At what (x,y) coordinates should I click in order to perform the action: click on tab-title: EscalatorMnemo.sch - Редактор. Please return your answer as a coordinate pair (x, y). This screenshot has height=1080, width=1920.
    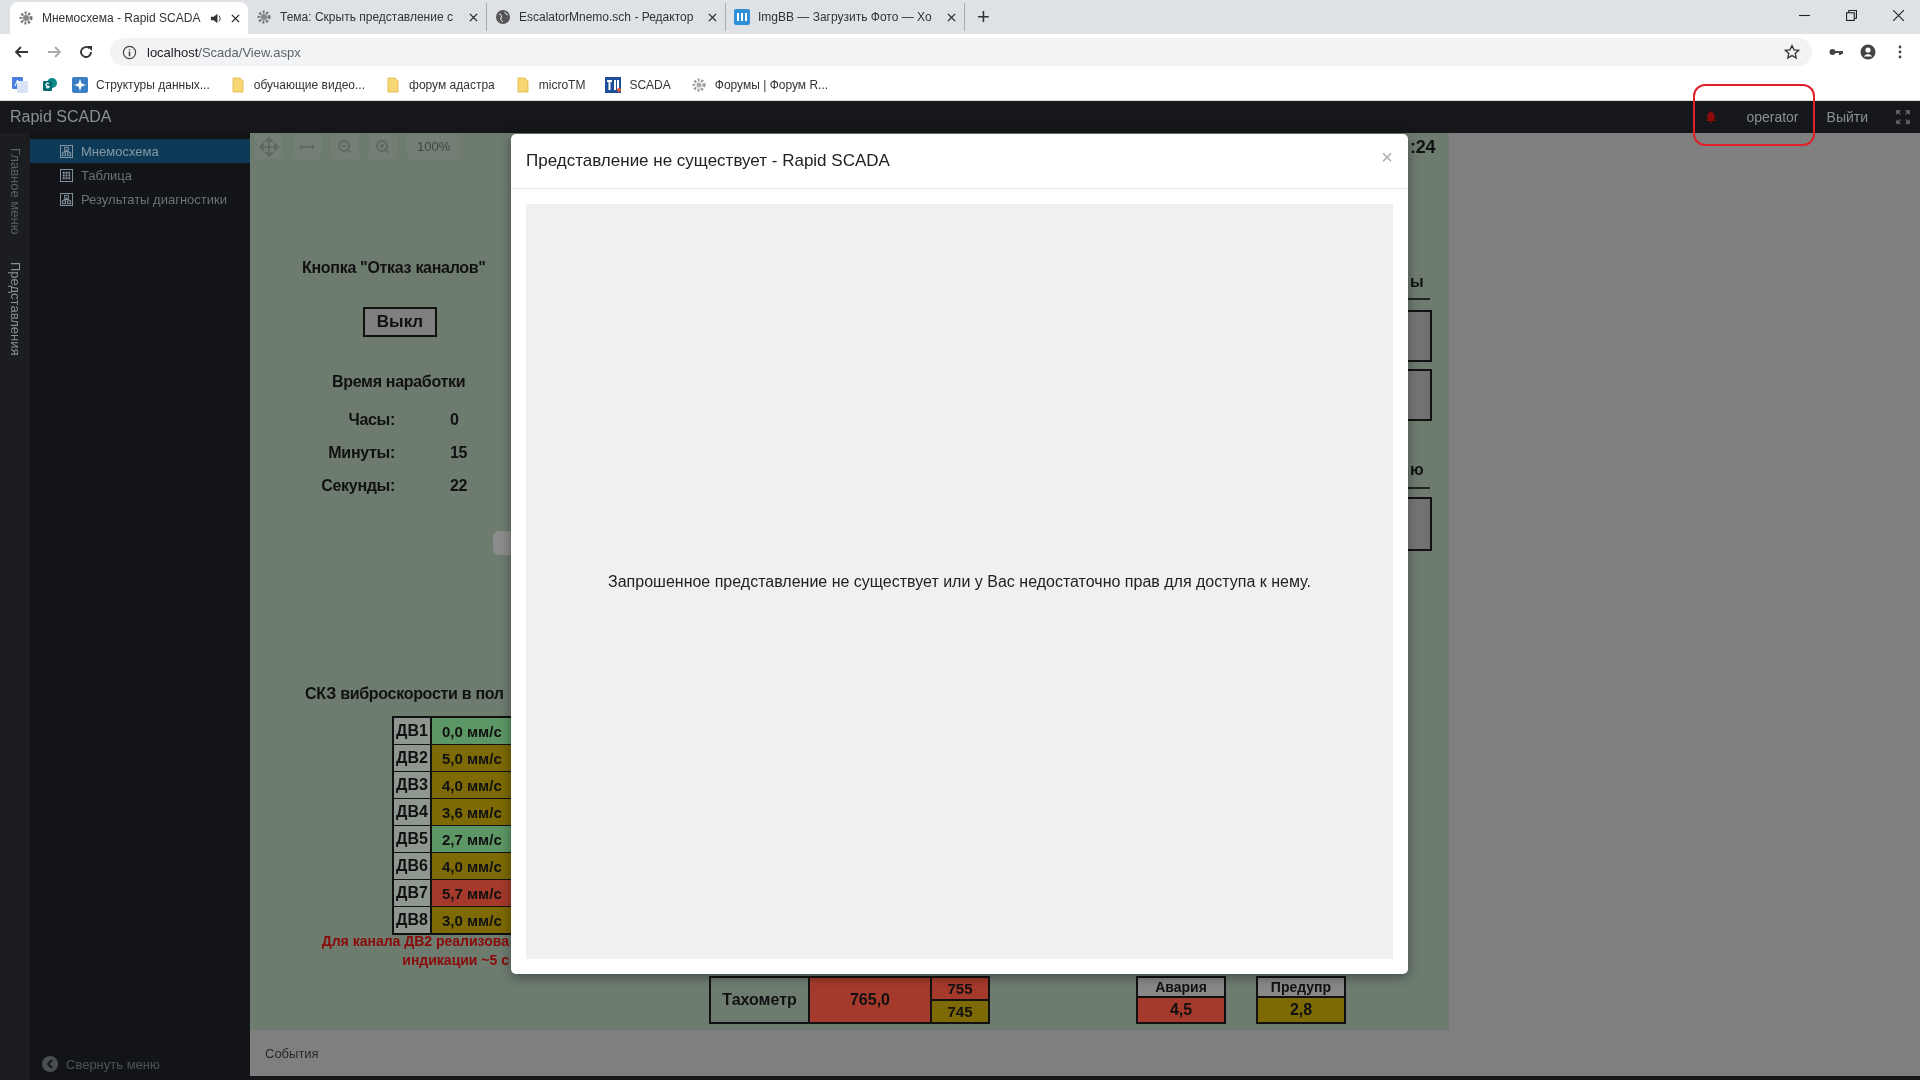
    Looking at the image, I should click on (607, 17).